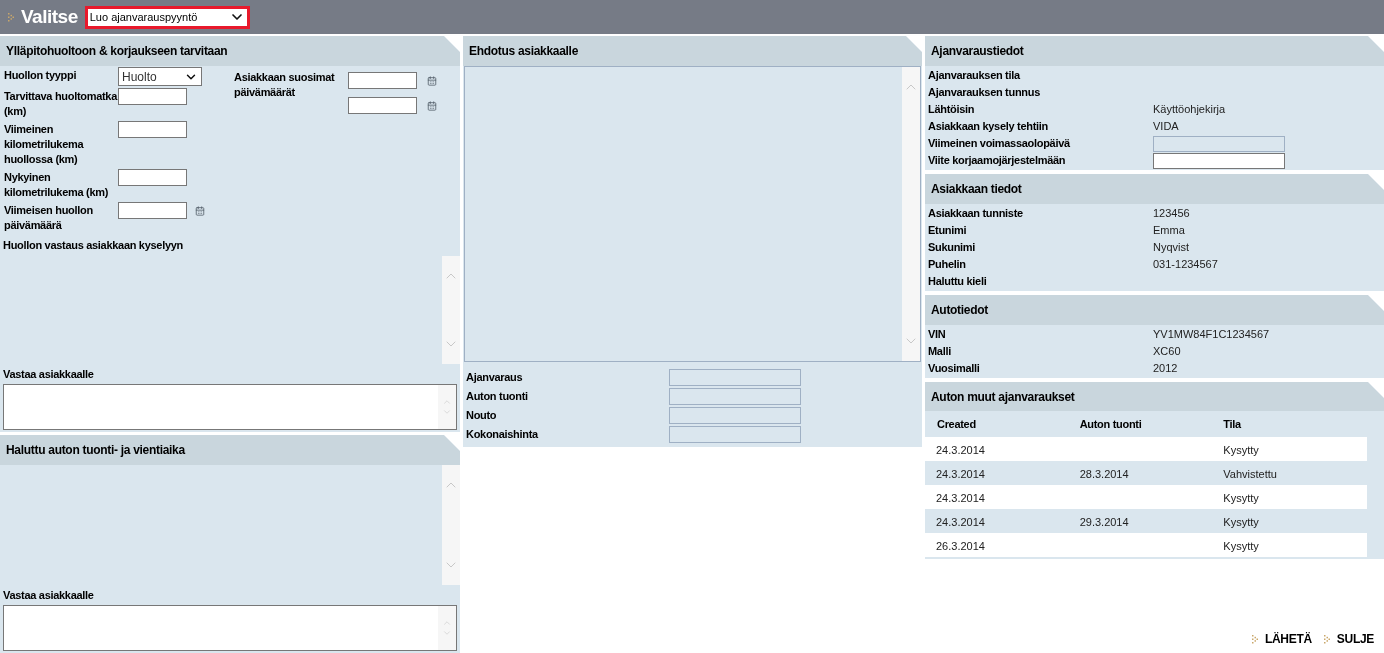  Describe the element at coordinates (692, 51) in the screenshot. I see `panel-header: Ehdotus asiakkaalle` at that location.